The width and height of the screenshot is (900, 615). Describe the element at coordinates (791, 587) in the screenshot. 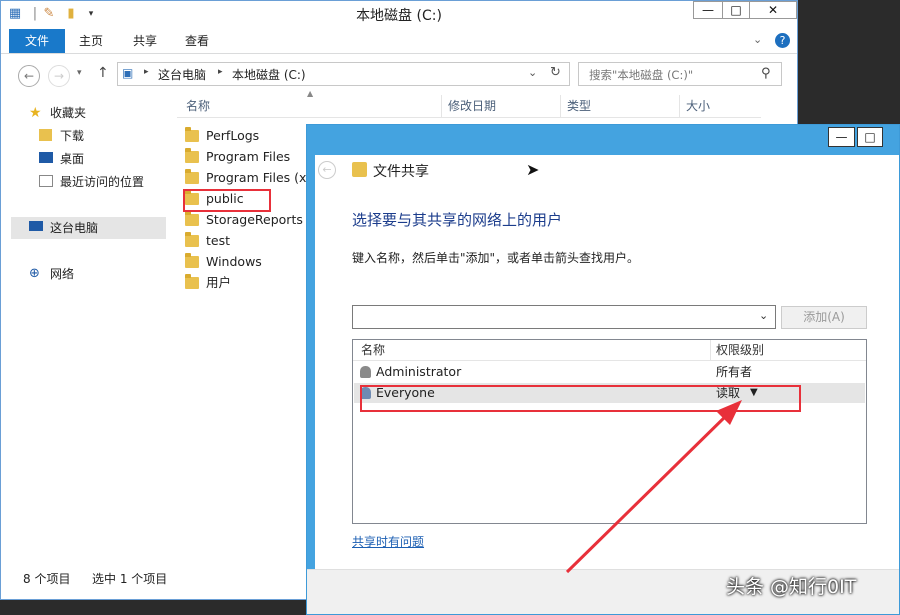

I see `watermark: 头条 @知行0IT` at that location.